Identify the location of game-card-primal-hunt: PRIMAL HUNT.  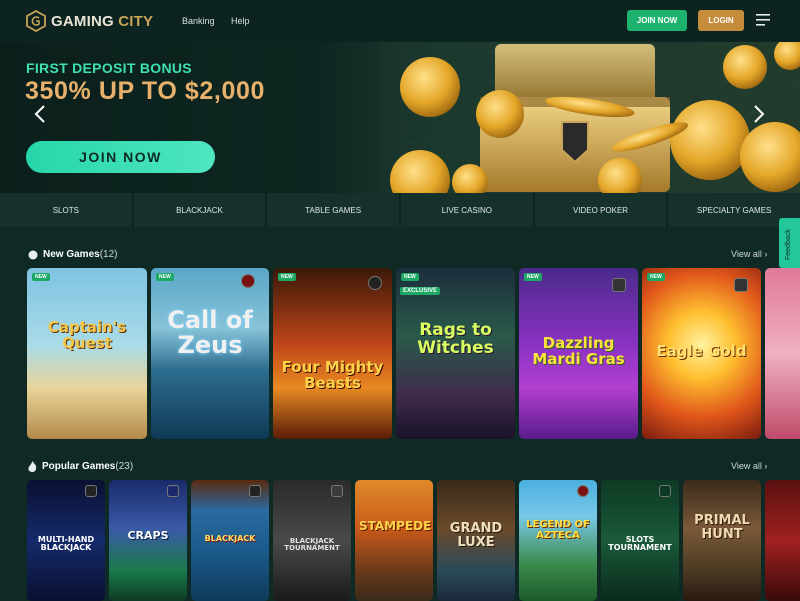
(722, 540).